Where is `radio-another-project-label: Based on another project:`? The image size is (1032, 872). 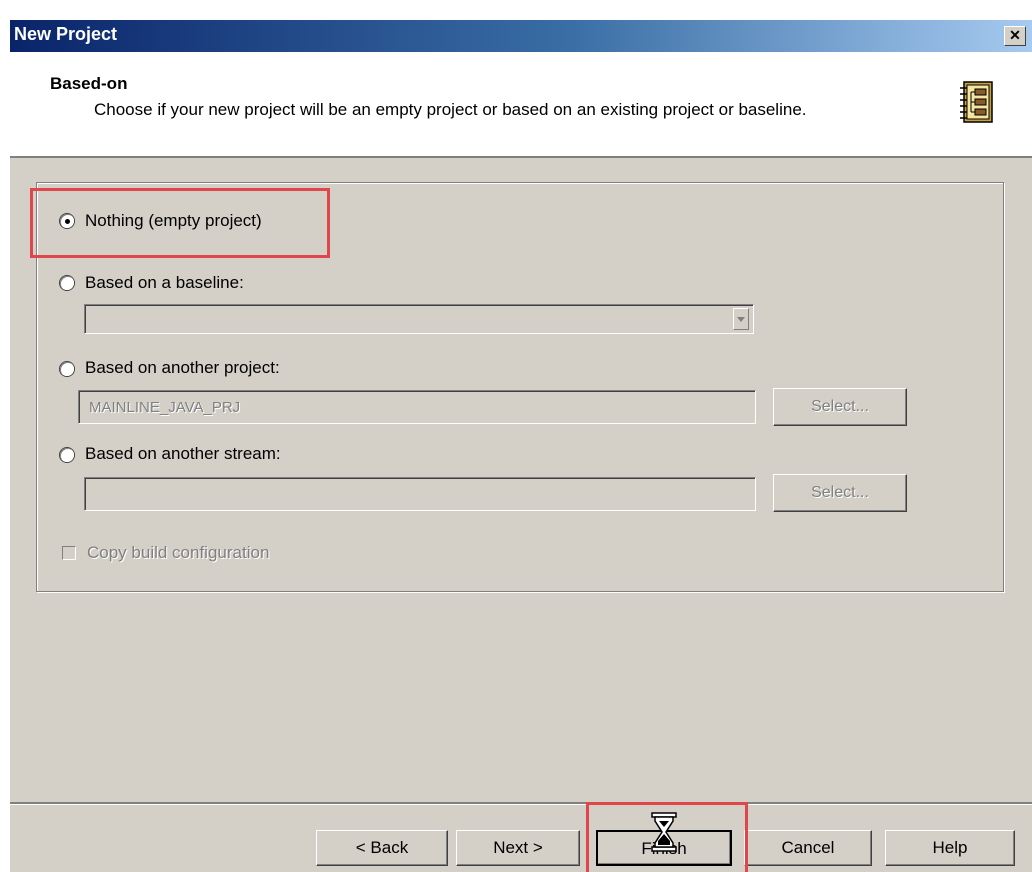 radio-another-project-label: Based on another project: is located at coordinates (182, 368).